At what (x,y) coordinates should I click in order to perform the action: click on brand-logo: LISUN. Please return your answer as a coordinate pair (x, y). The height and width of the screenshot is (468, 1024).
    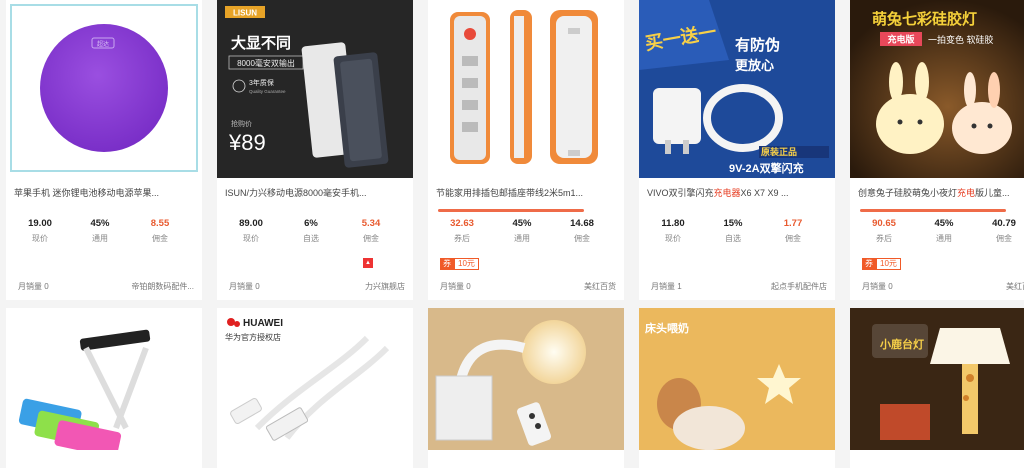
    Looking at the image, I should click on (245, 13).